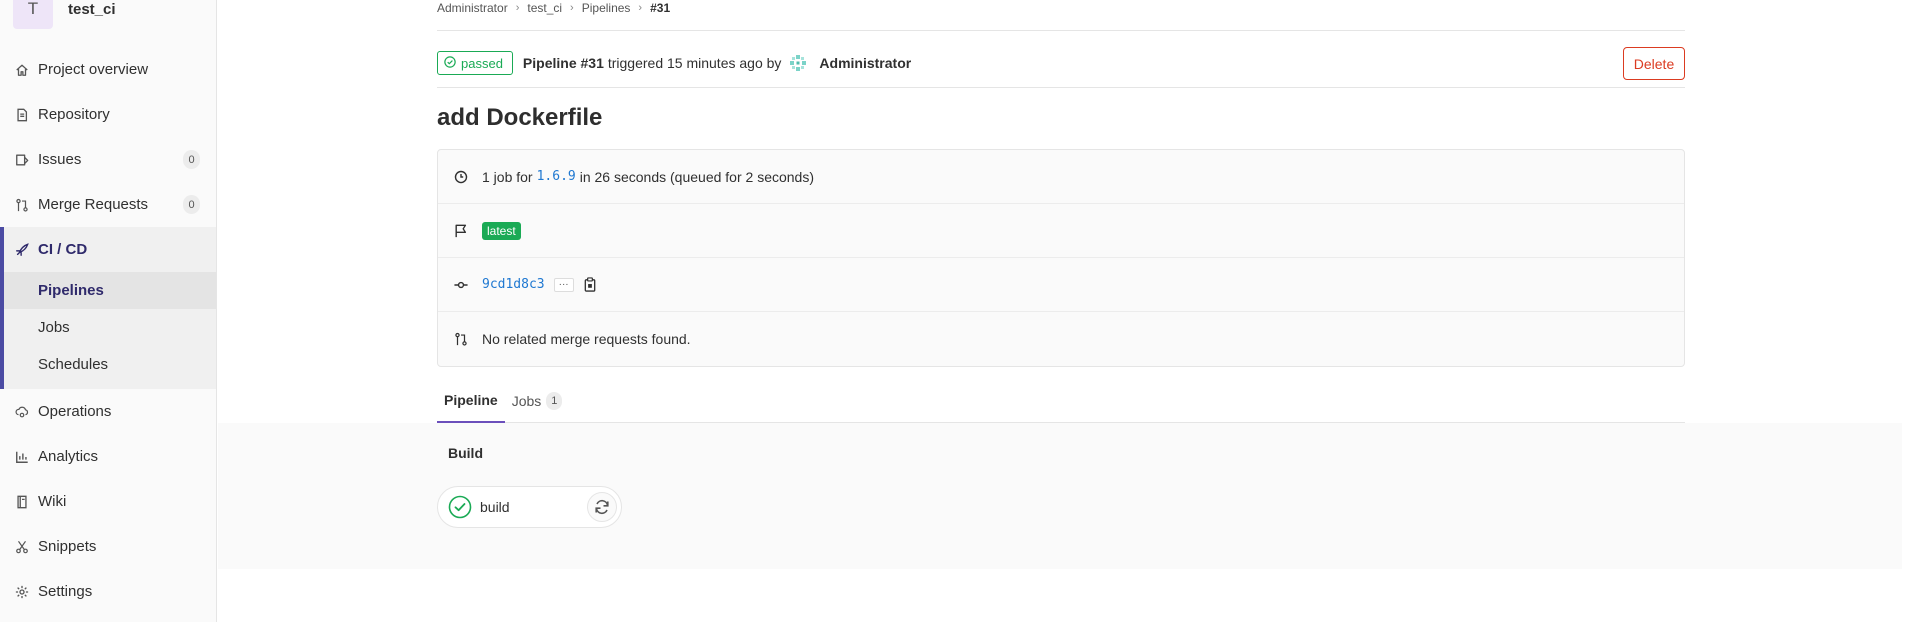 The image size is (1917, 622). I want to click on sidebar-item-label: Settings, so click(65, 591).